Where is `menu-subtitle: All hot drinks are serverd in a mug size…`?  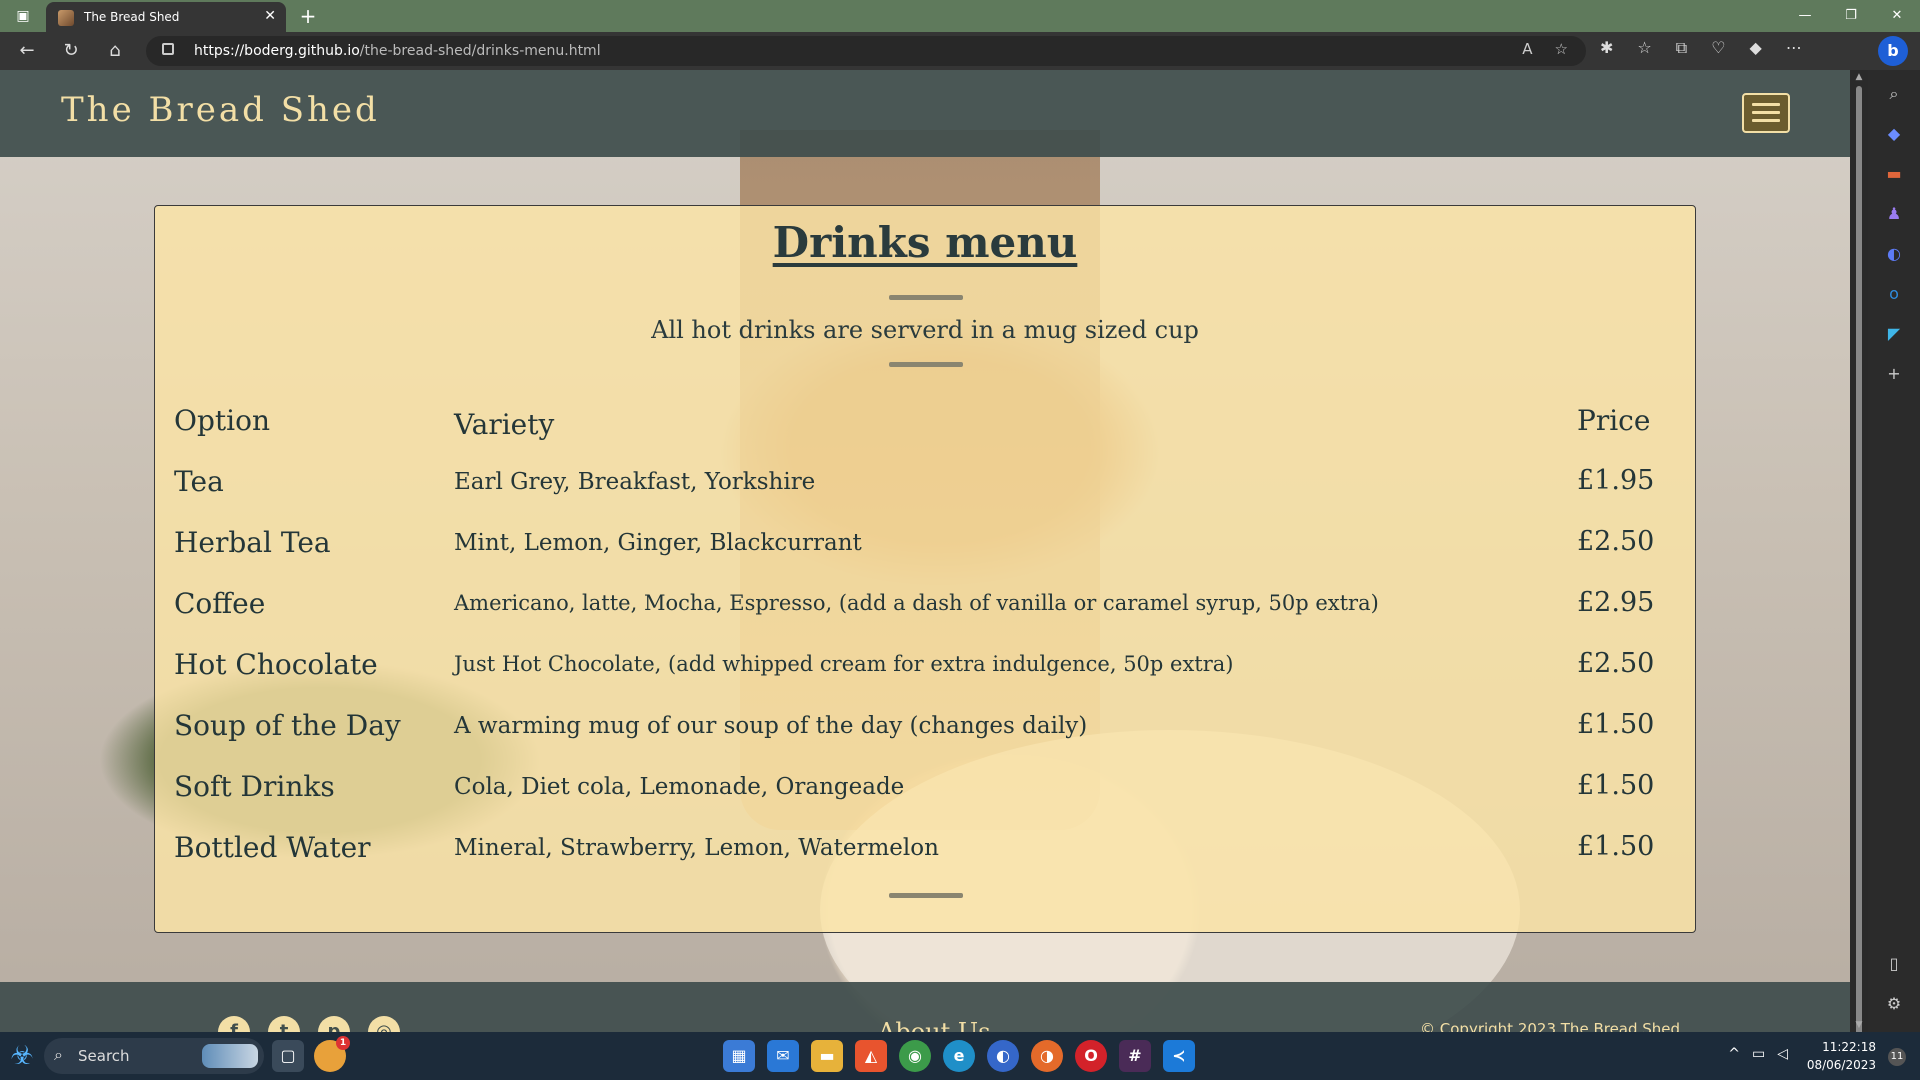
menu-subtitle: All hot drinks are serverd in a mug size… is located at coordinates (925, 330).